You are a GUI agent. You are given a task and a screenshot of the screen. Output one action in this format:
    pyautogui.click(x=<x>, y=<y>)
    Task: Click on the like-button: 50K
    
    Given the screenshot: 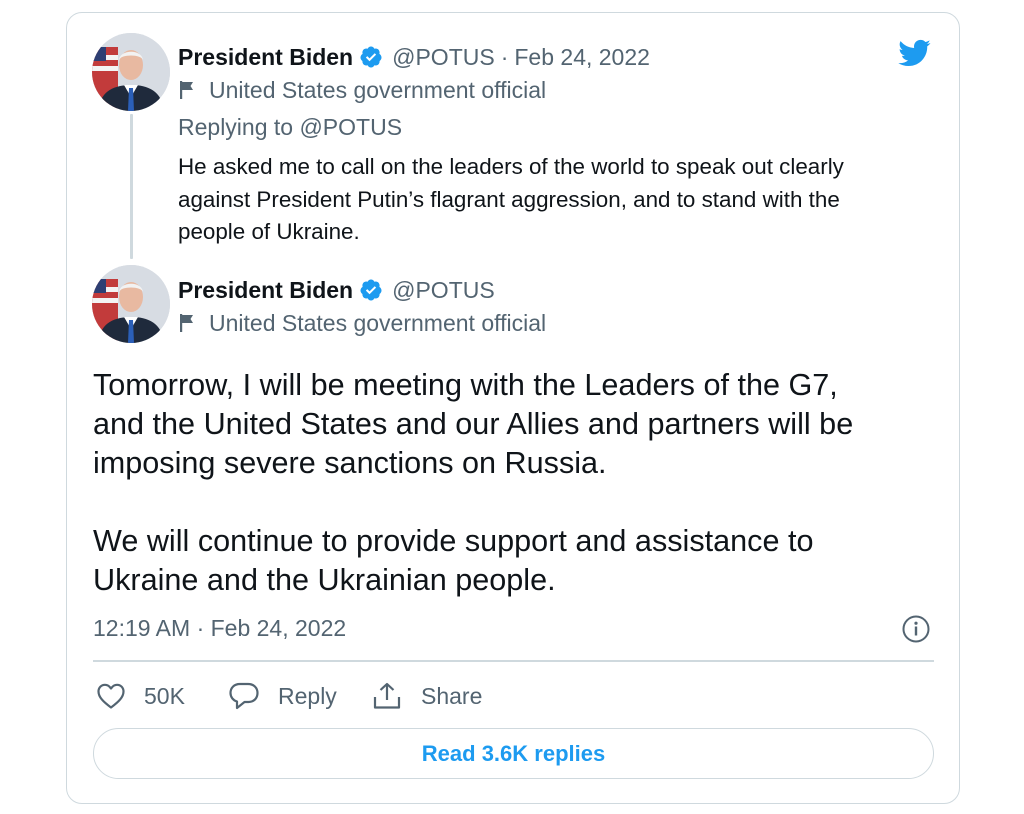 What is the action you would take?
    pyautogui.click(x=140, y=696)
    